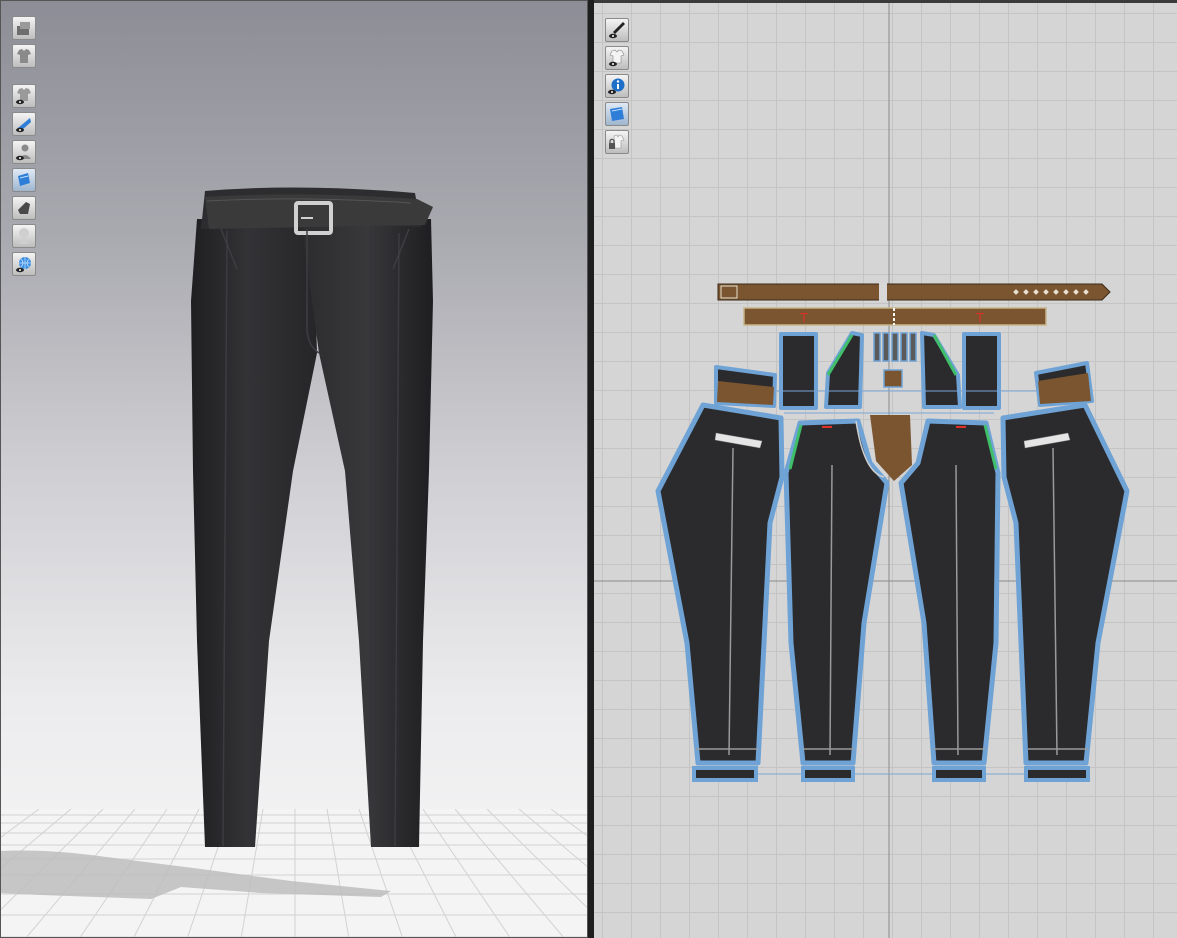  Describe the element at coordinates (24, 28) in the screenshot. I see `avatar-display-icon` at that location.